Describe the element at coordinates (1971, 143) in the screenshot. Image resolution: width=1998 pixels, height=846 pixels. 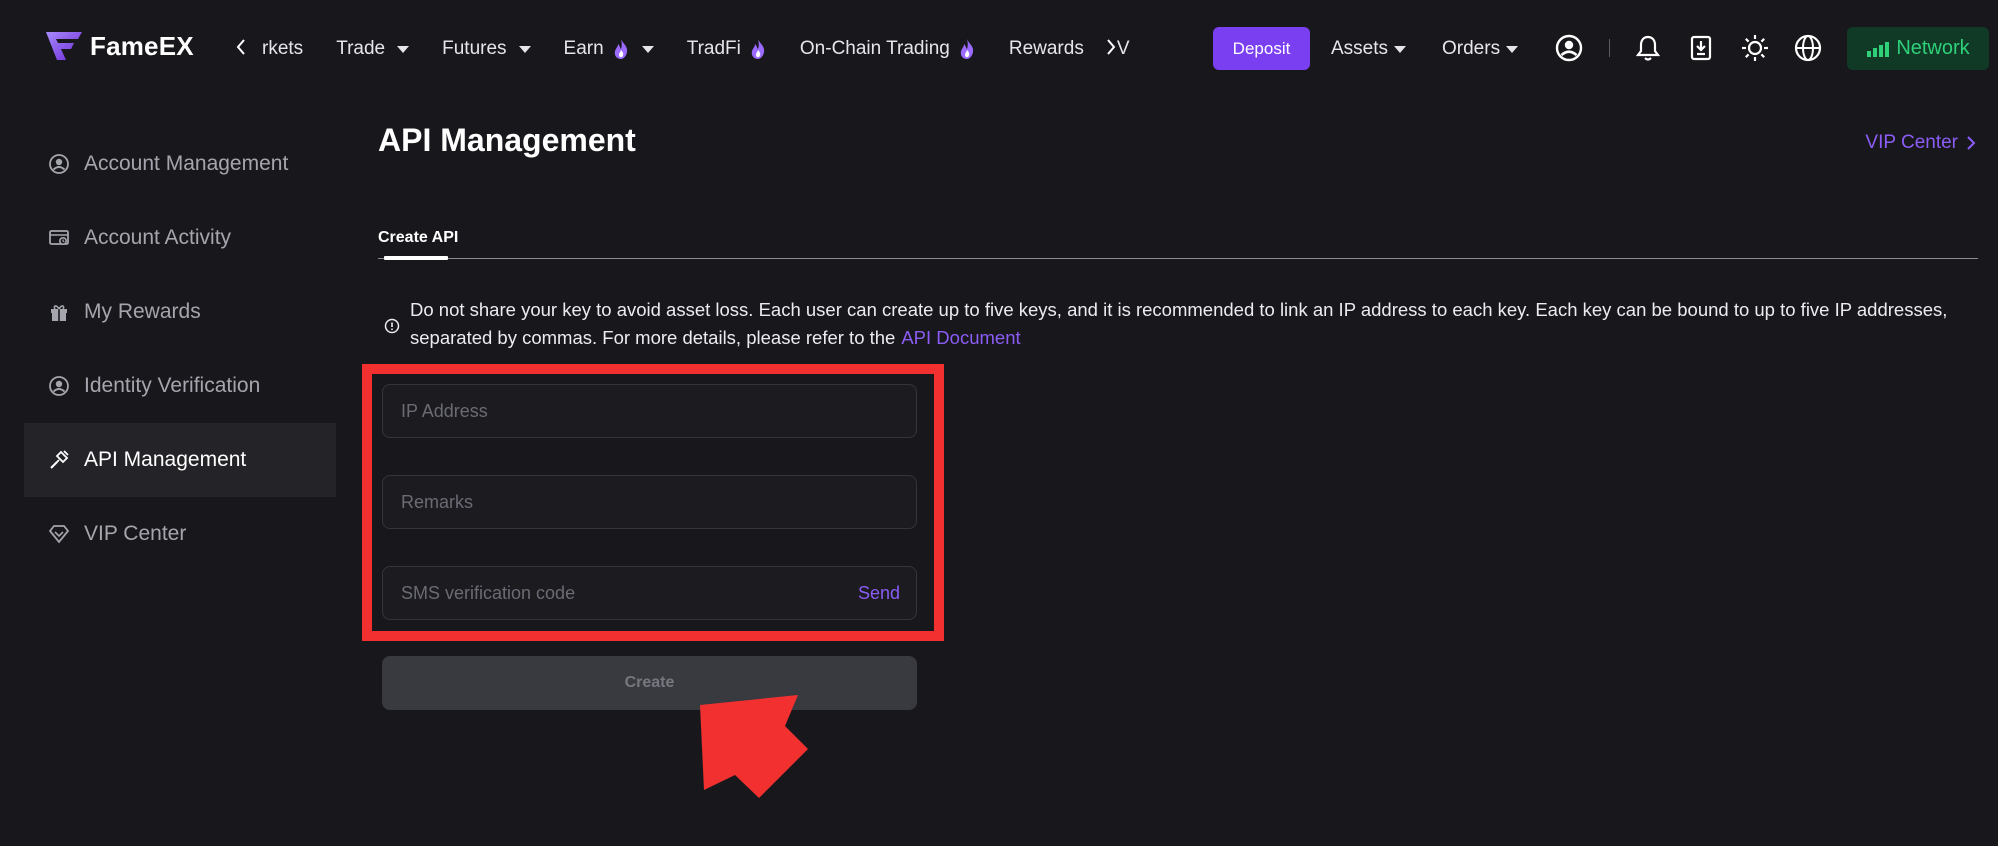
I see `chevron-right-icon` at that location.